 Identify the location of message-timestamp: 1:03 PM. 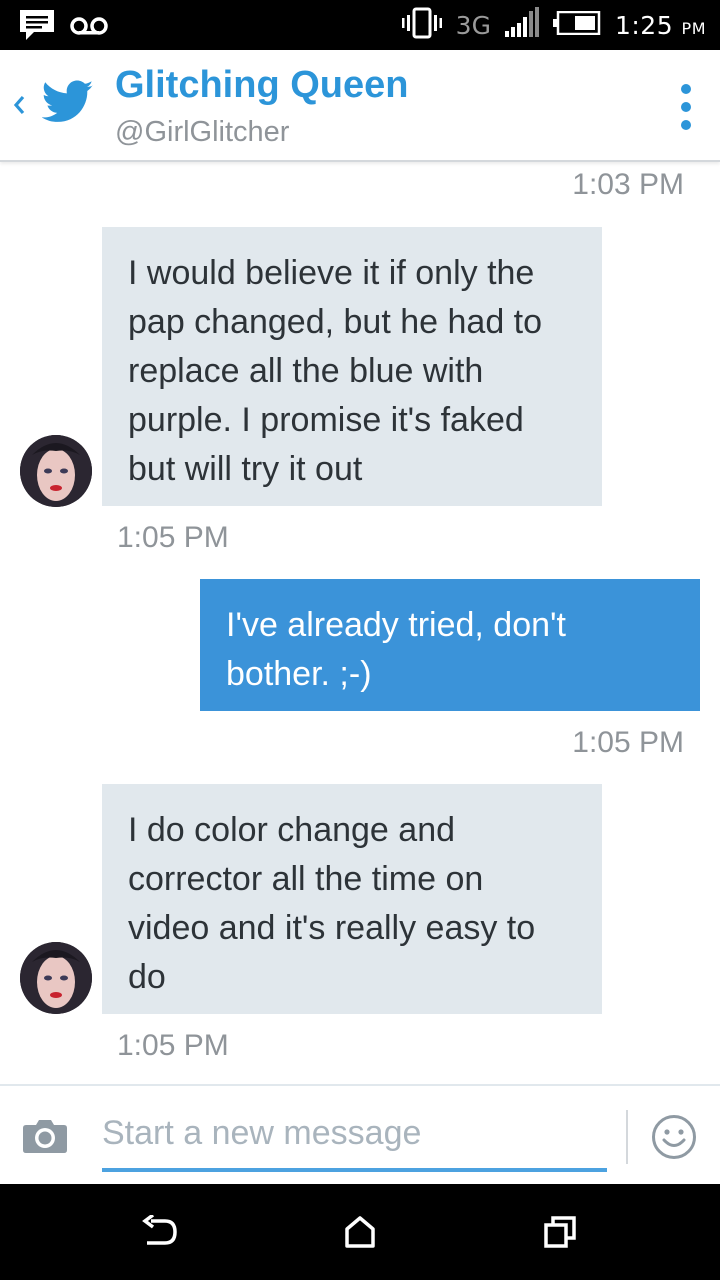
(628, 184).